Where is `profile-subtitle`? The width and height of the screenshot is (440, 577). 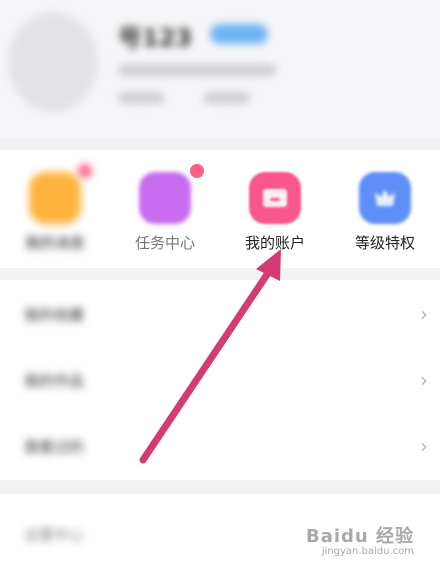
profile-subtitle is located at coordinates (197, 70).